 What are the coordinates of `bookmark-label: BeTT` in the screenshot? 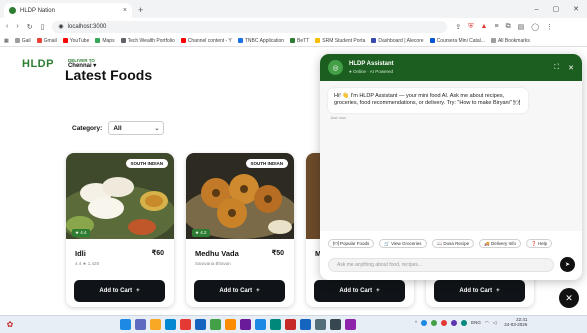 It's located at (303, 40).